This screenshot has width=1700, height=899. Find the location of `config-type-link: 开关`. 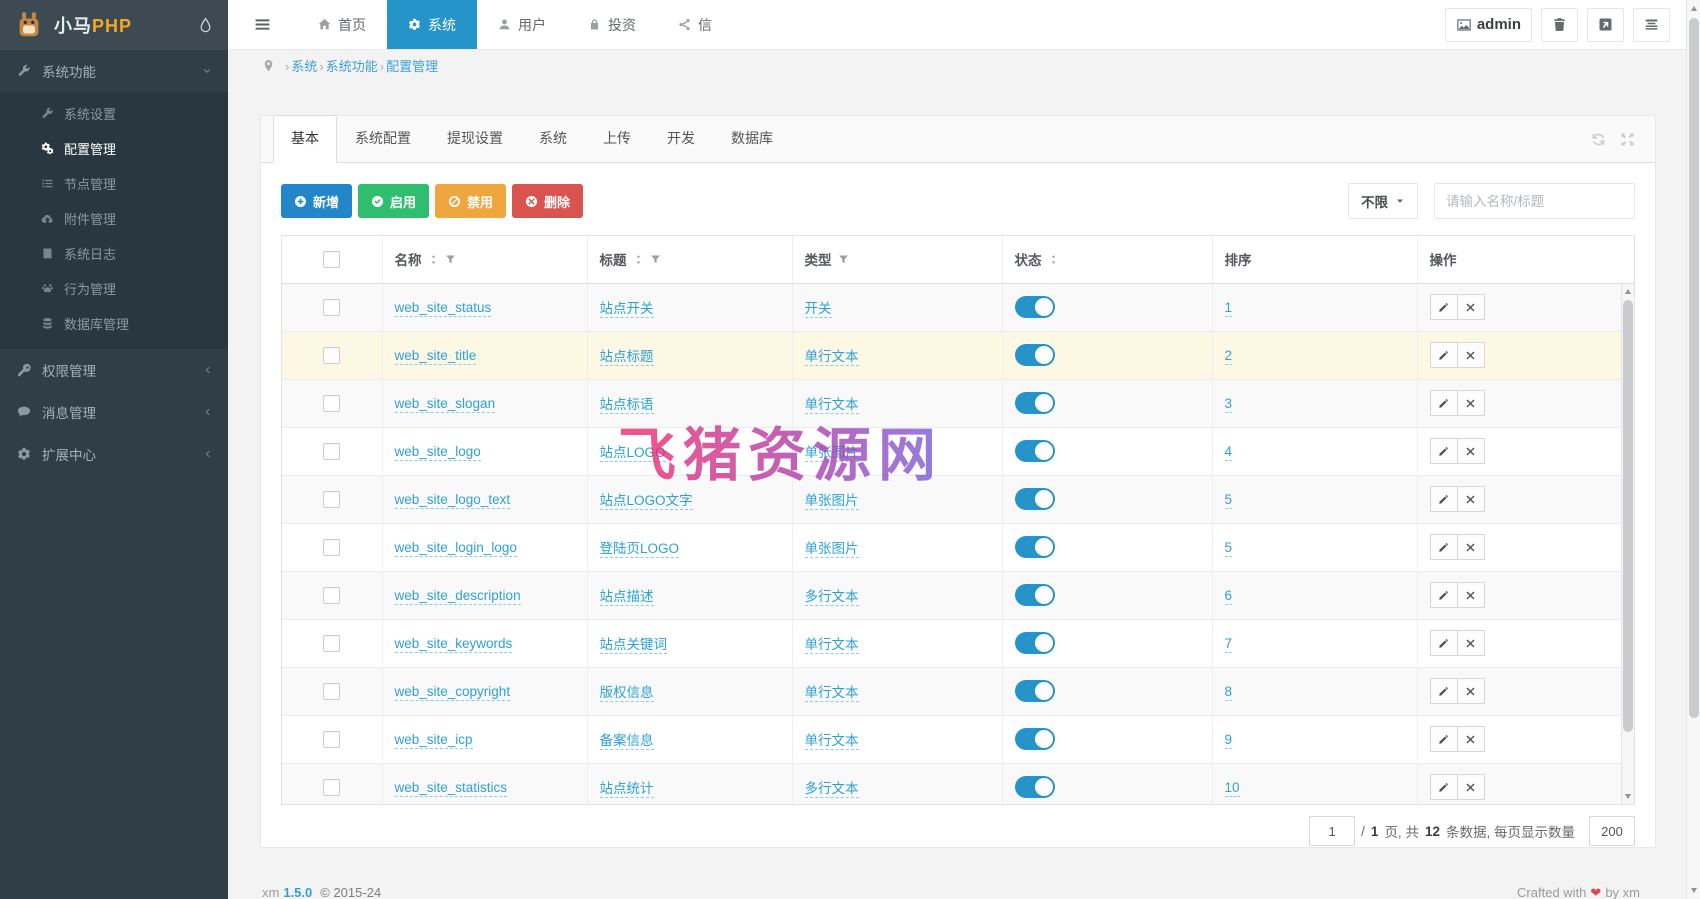

config-type-link: 开关 is located at coordinates (818, 309).